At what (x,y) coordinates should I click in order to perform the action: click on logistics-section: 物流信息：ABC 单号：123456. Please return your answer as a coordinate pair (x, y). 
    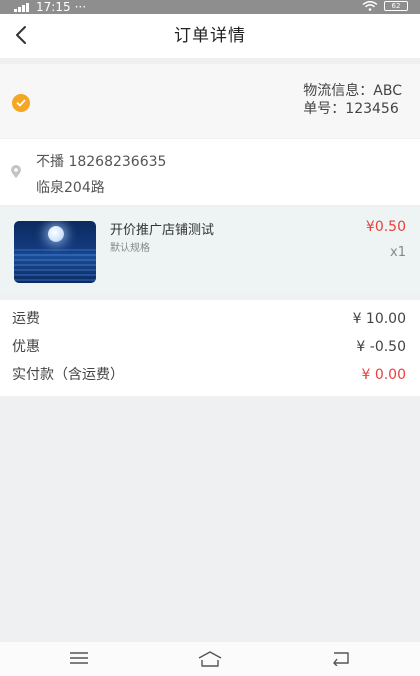
    Looking at the image, I should click on (210, 101).